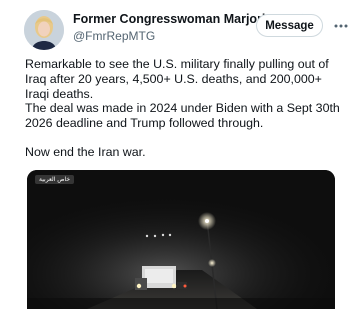  What do you see at coordinates (114, 36) in the screenshot?
I see `author-handle: @FmrRepMTG` at bounding box center [114, 36].